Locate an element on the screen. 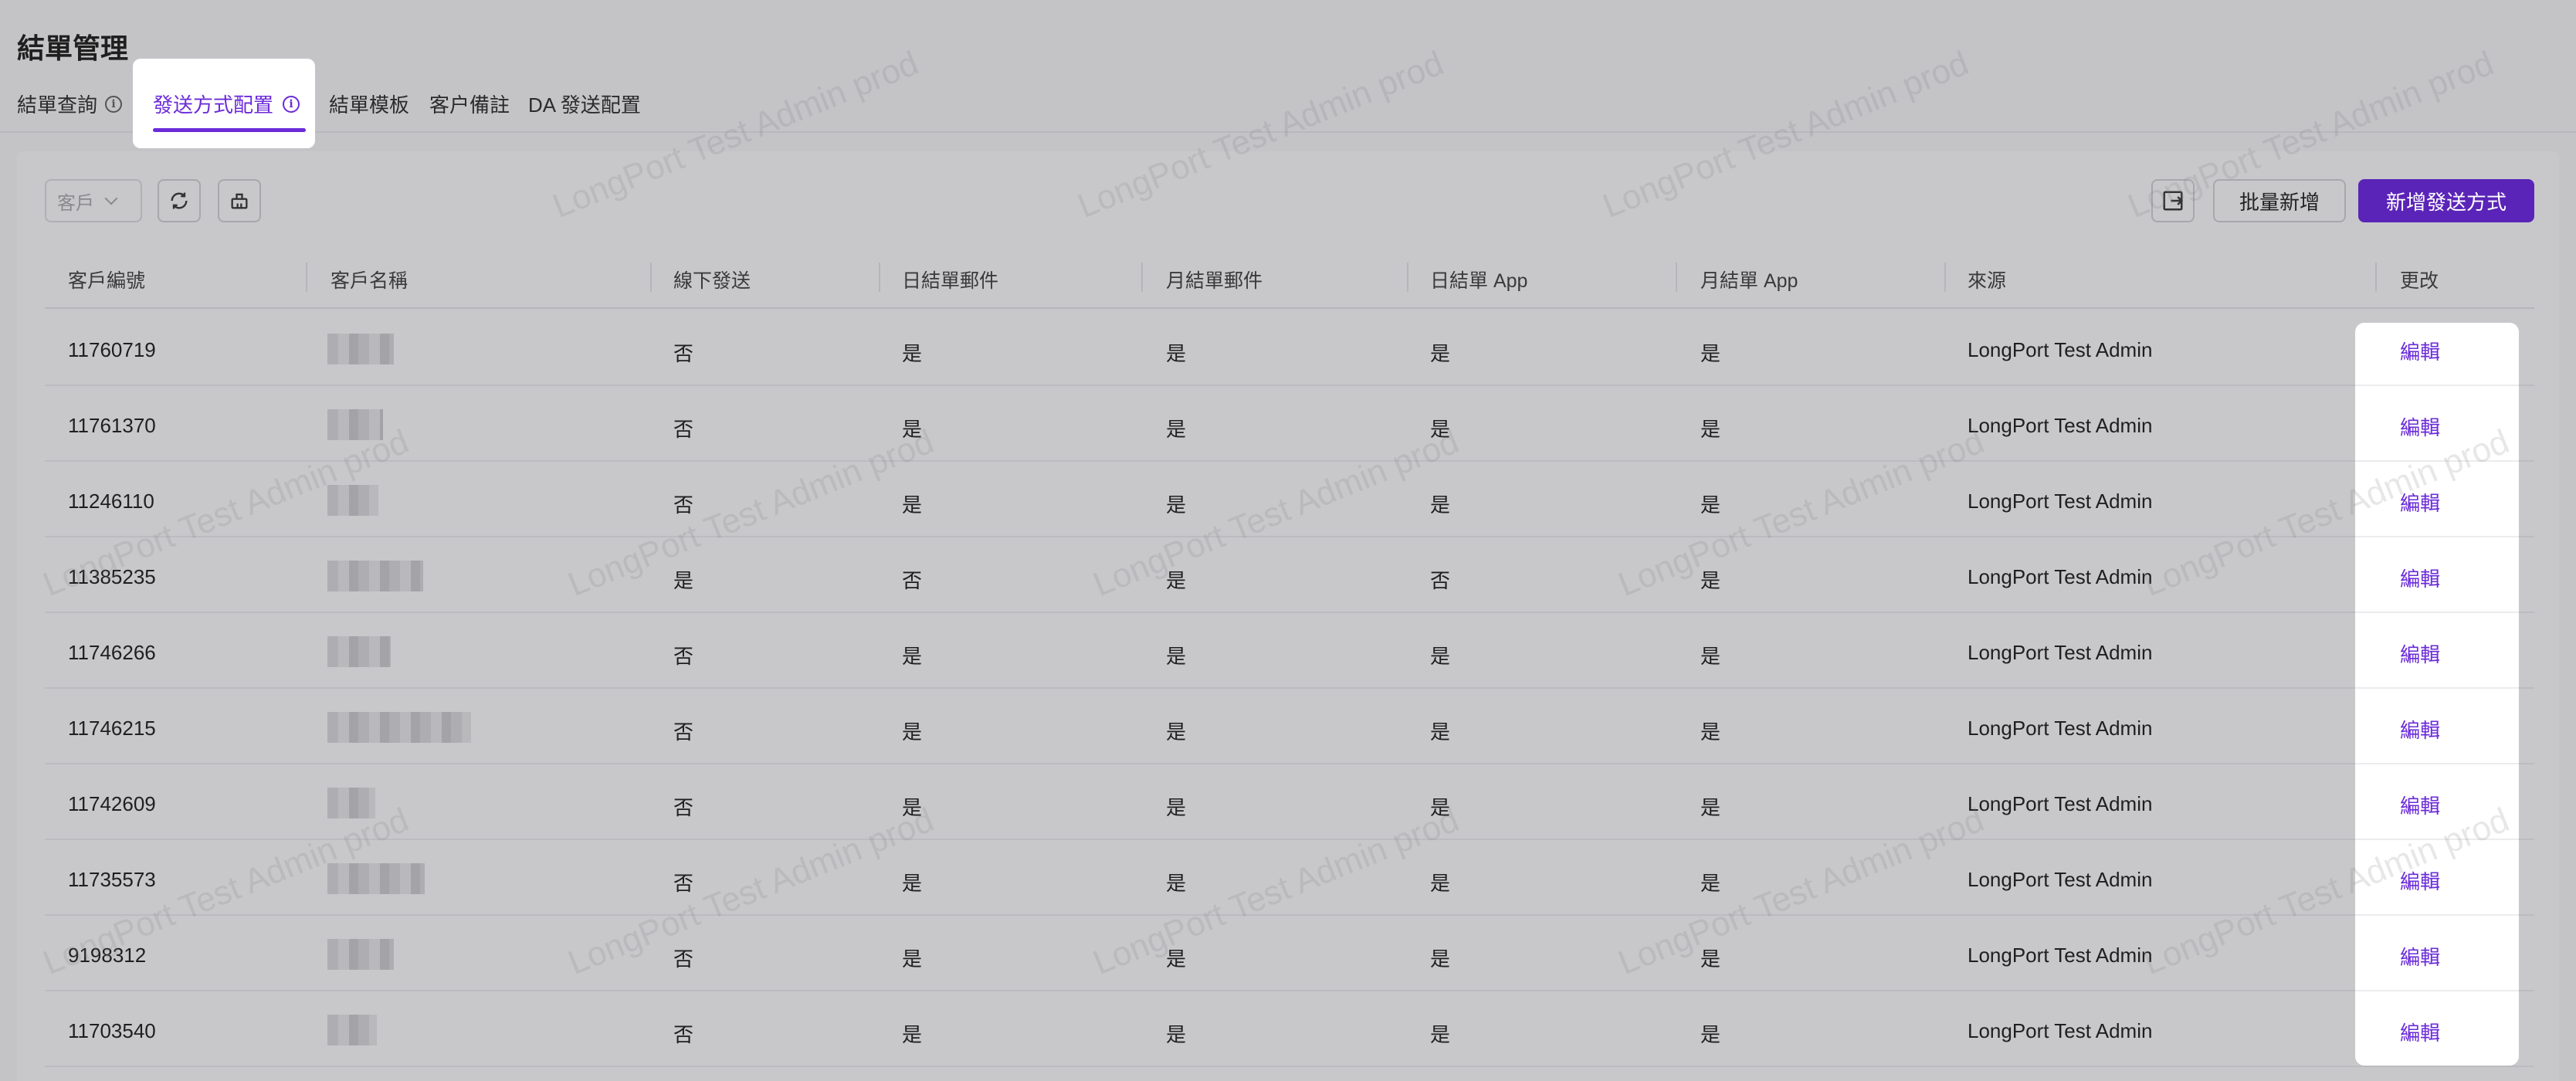 The height and width of the screenshot is (1081, 2576). cell-id: 11746215 is located at coordinates (112, 728).